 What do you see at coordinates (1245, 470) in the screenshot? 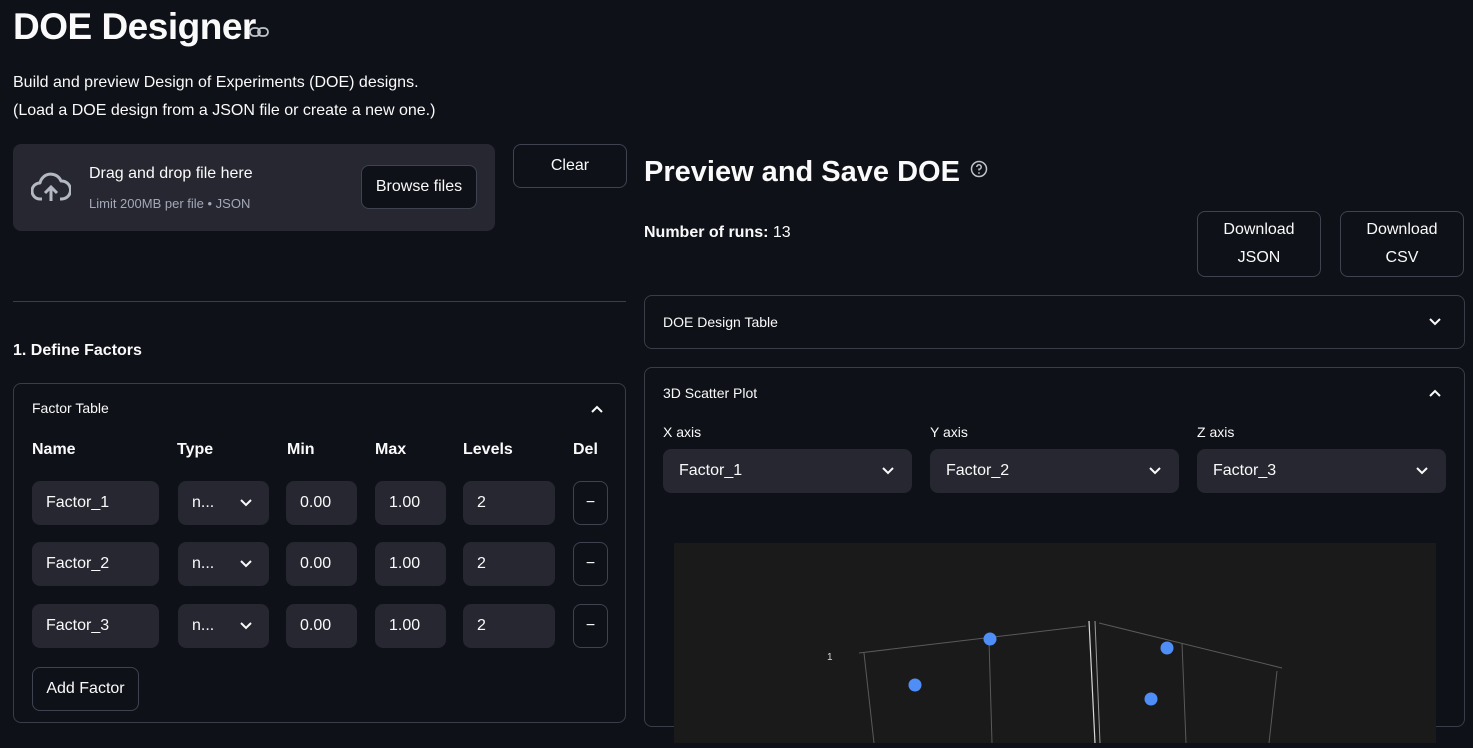
I see `z-axis-value: Factor_3` at bounding box center [1245, 470].